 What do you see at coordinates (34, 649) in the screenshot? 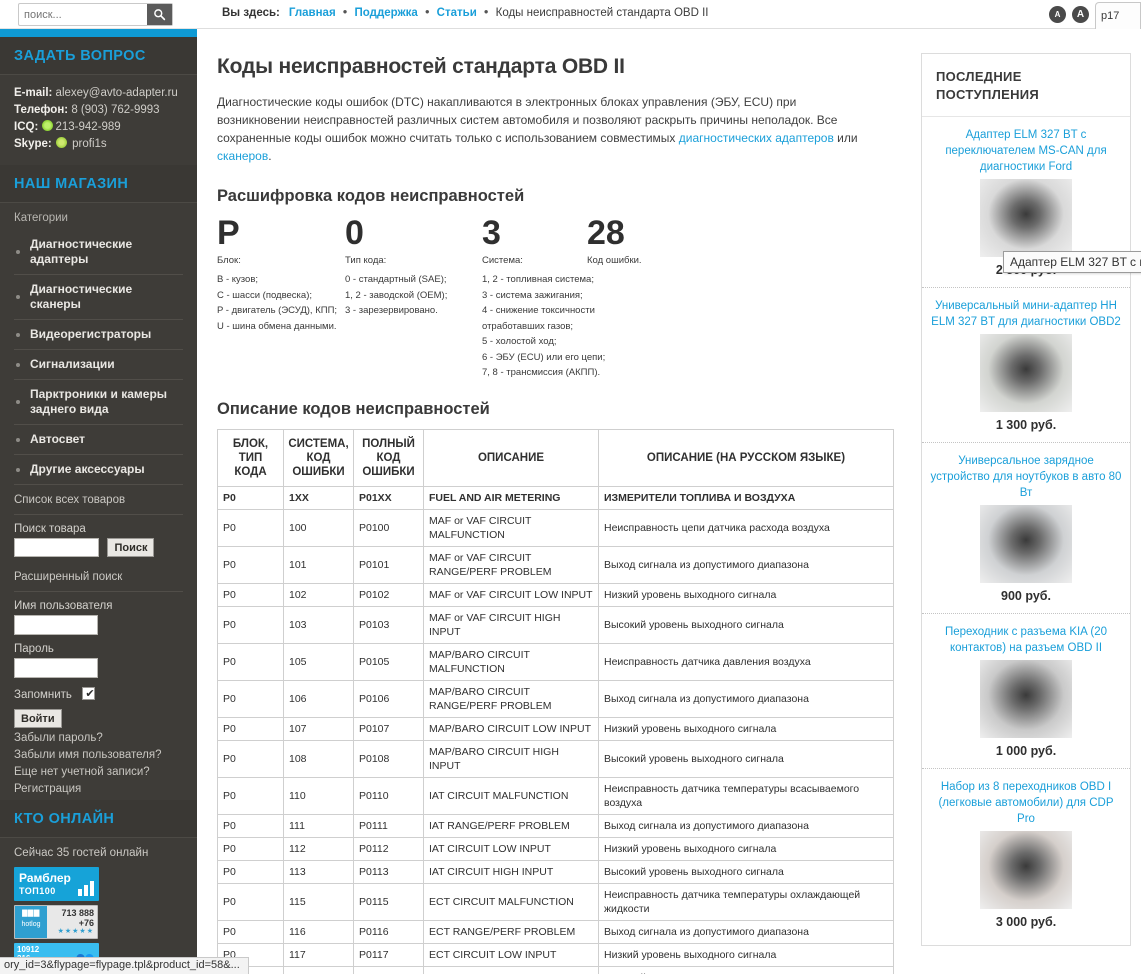
I see `password-label: Пароль` at bounding box center [34, 649].